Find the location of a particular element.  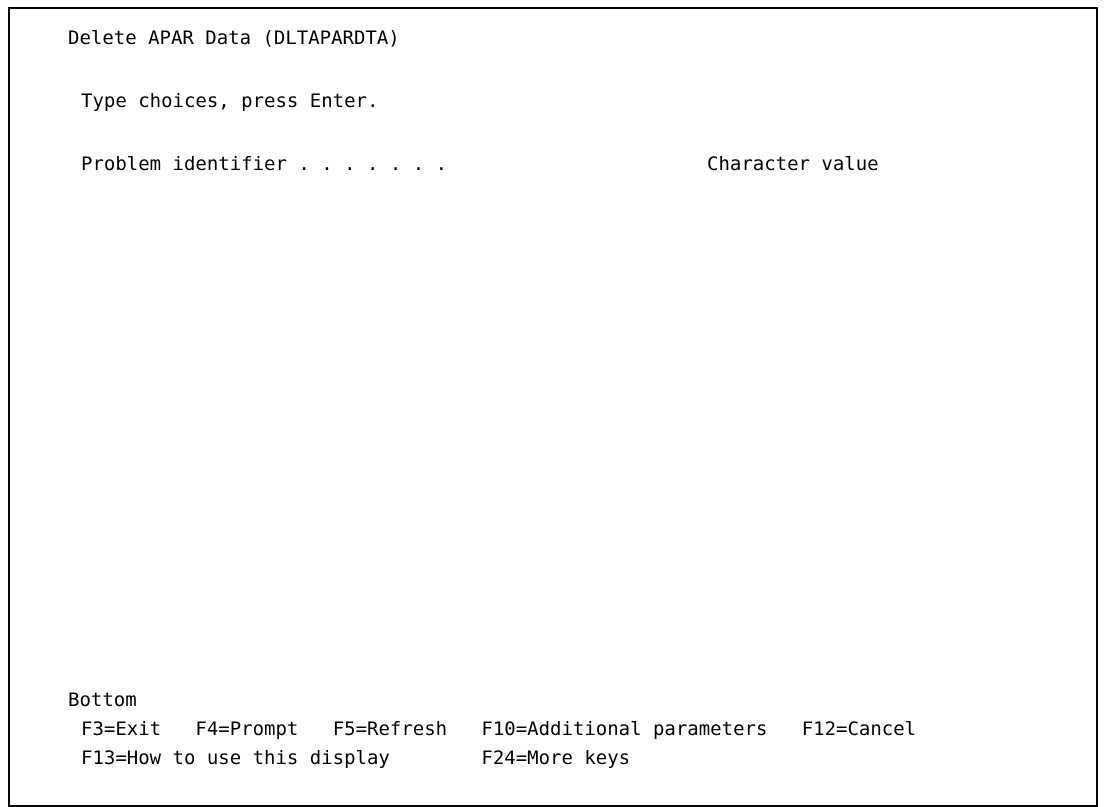

f10-additional-parameters-key: F10=Additional parameters is located at coordinates (624, 729).